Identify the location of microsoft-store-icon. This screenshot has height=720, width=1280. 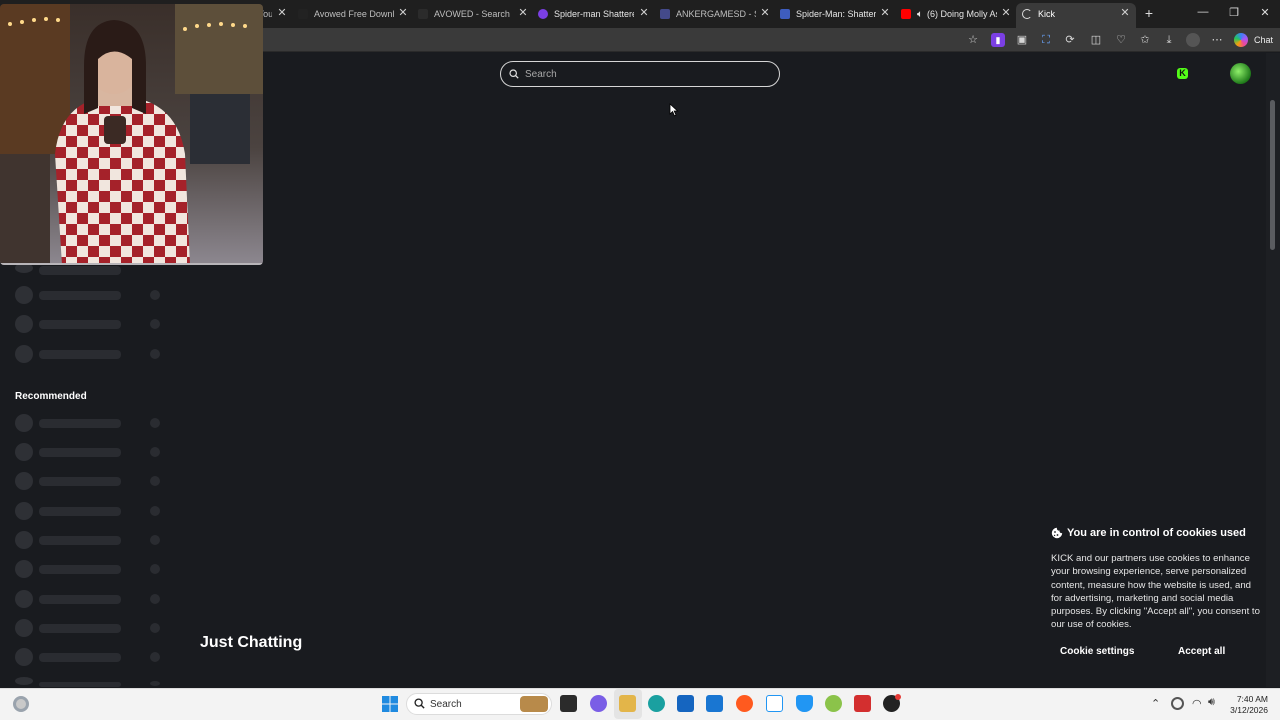
(685, 703).